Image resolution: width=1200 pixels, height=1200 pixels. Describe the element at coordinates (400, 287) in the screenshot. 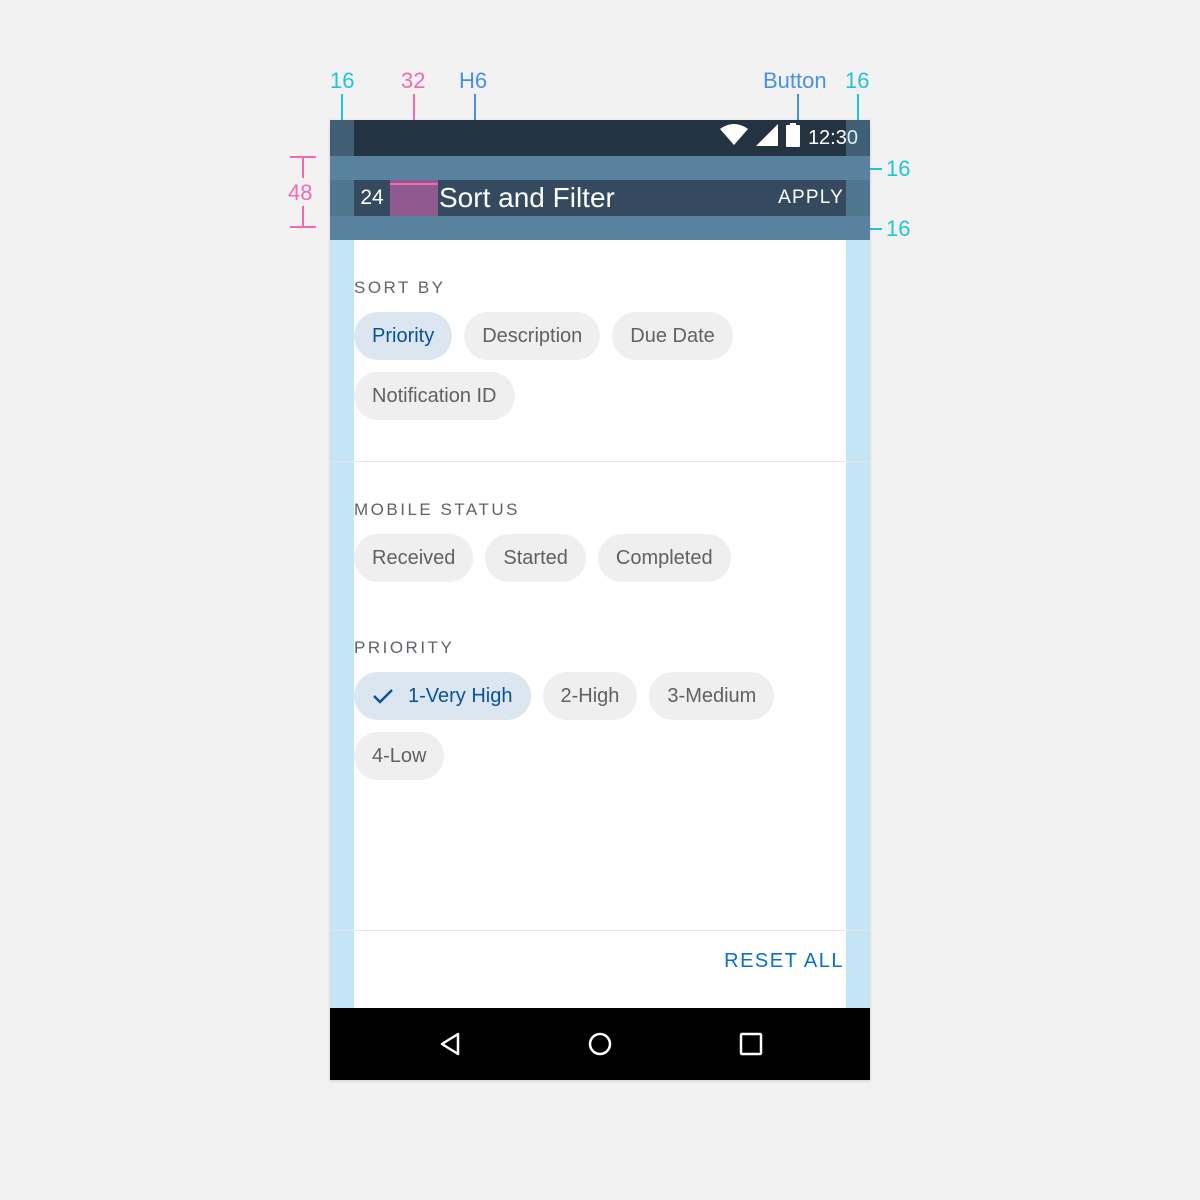

I see `sort-by-title: SORT BY` at that location.